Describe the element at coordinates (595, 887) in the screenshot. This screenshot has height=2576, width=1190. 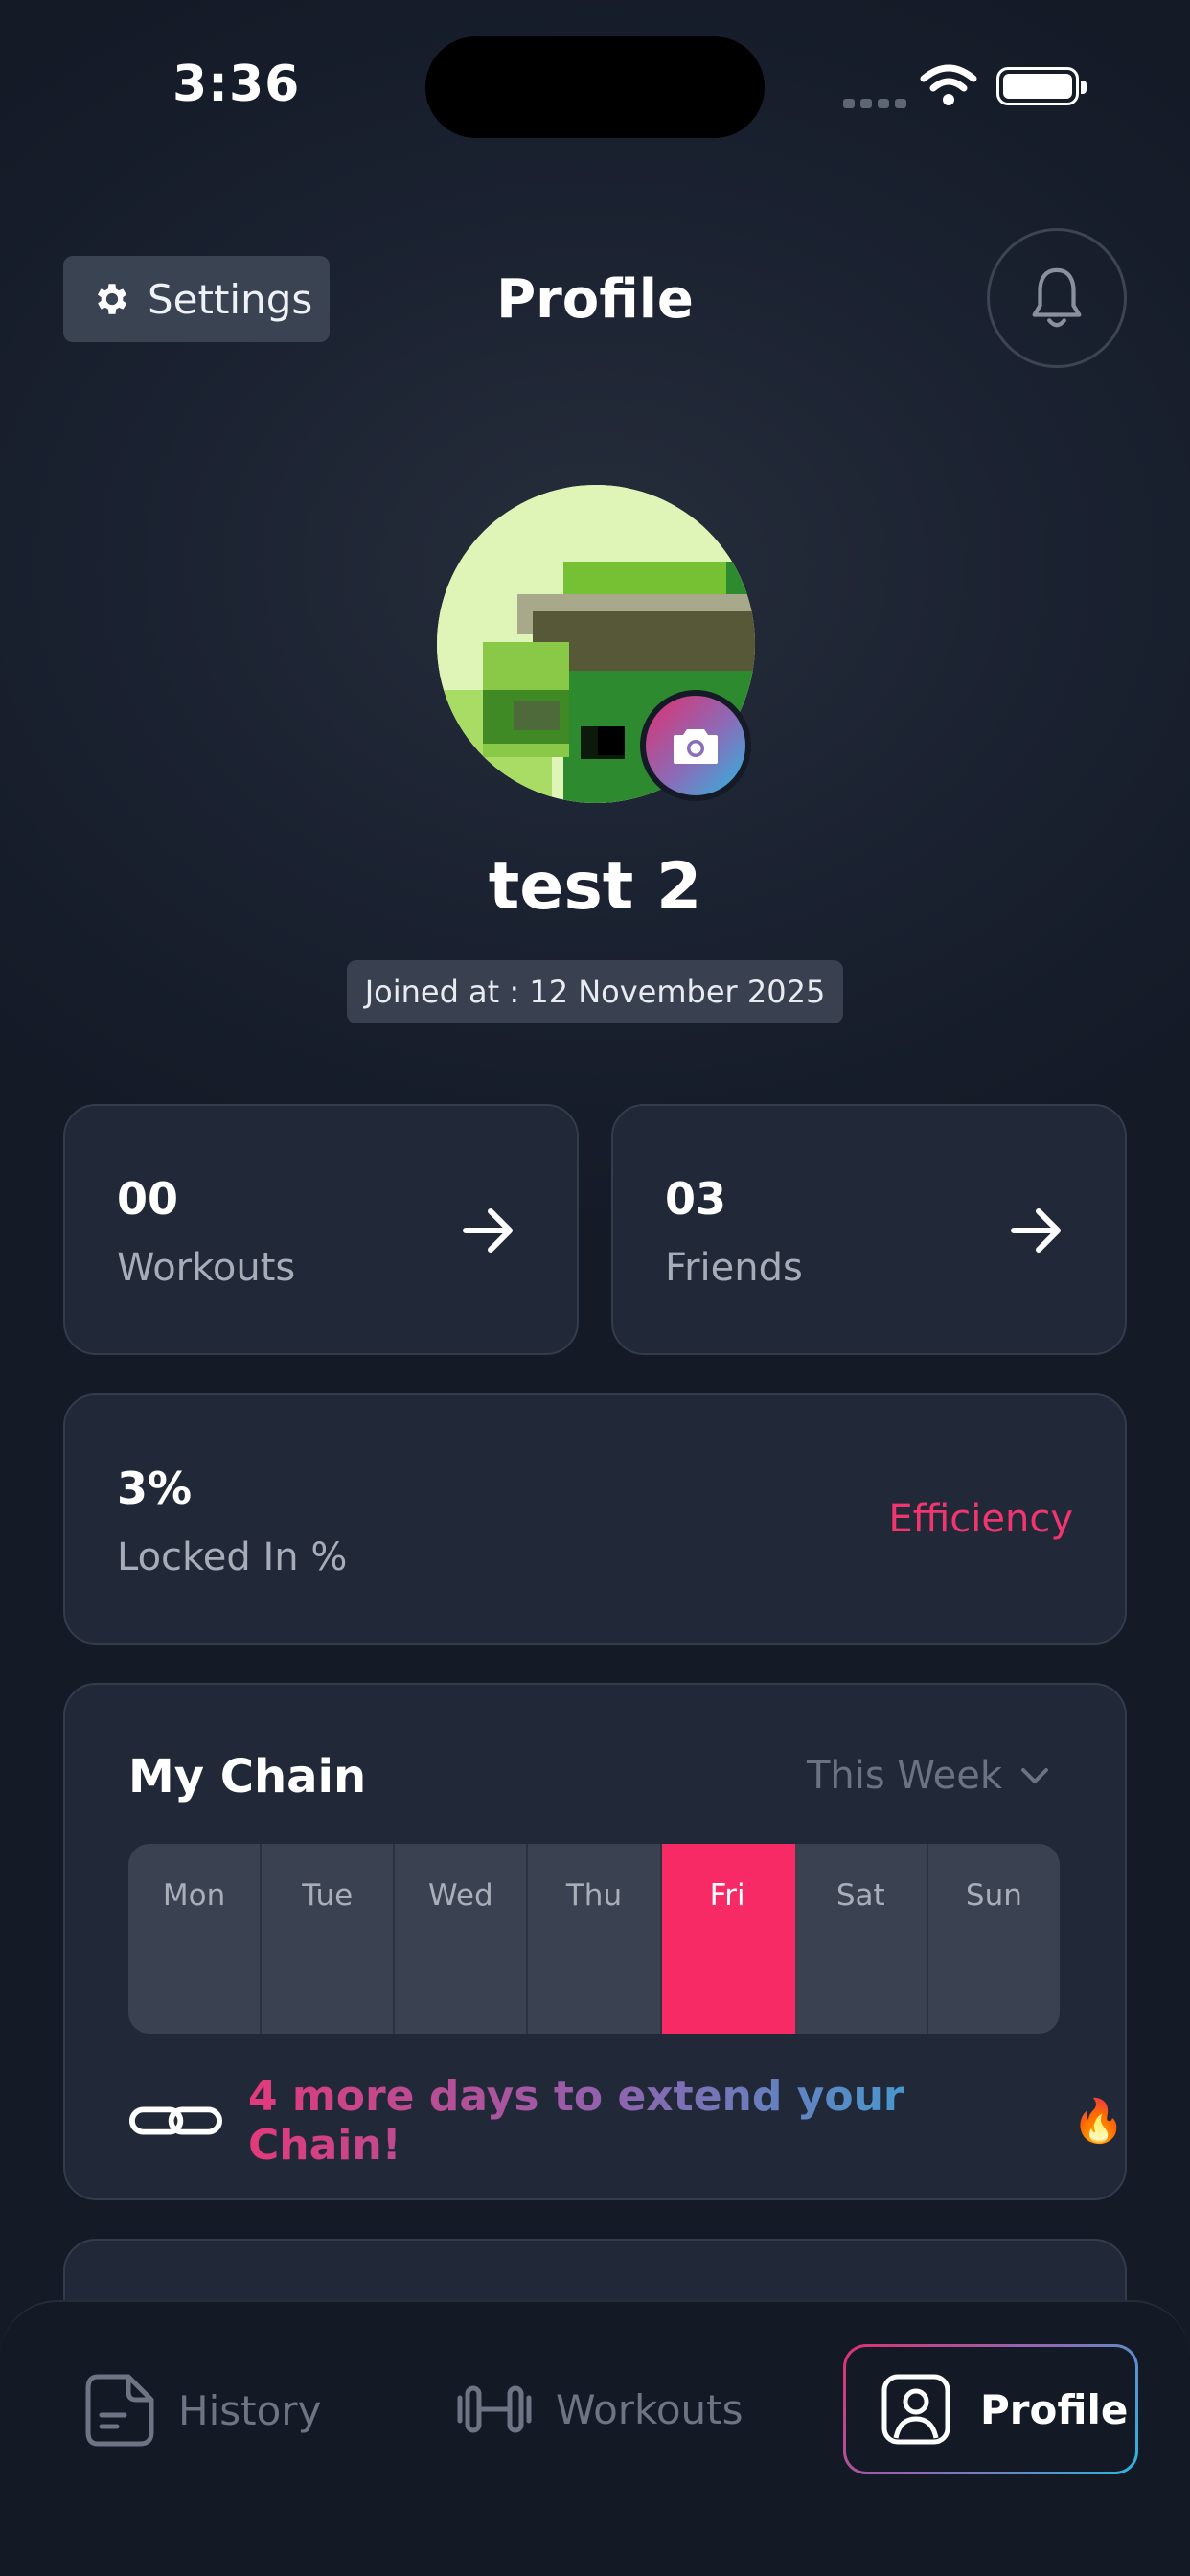
I see `username: test 2` at that location.